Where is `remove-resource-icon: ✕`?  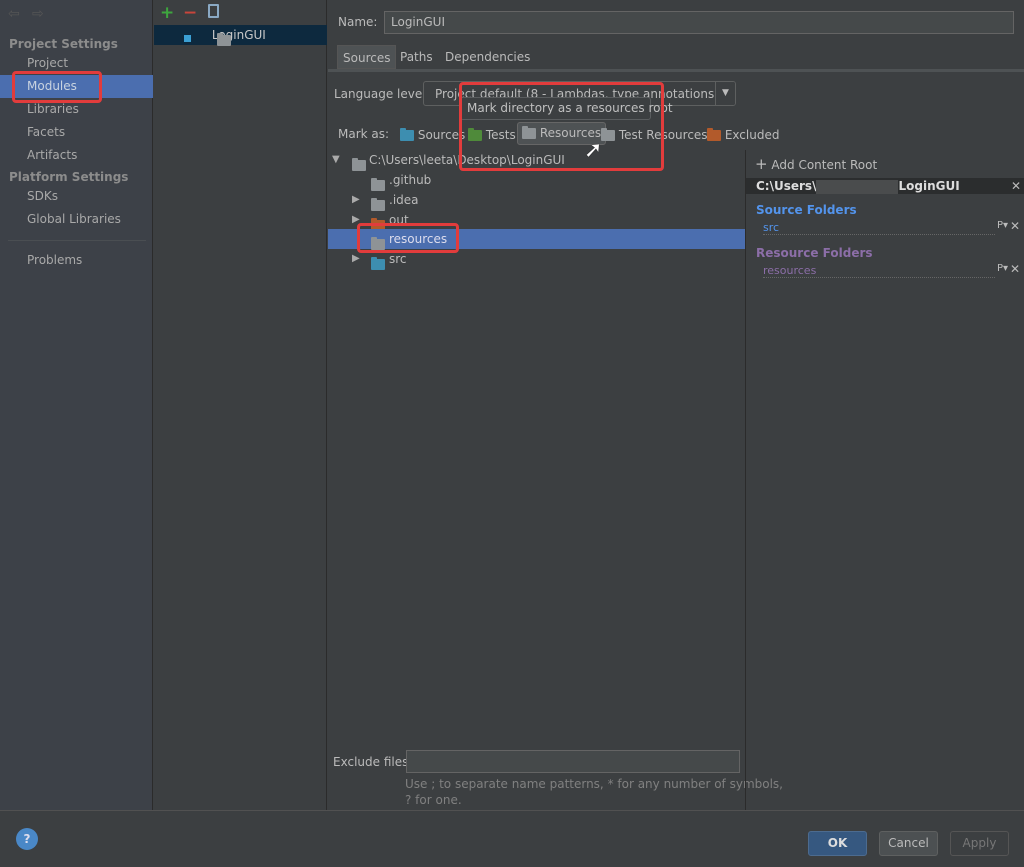 remove-resource-icon: ✕ is located at coordinates (1015, 269).